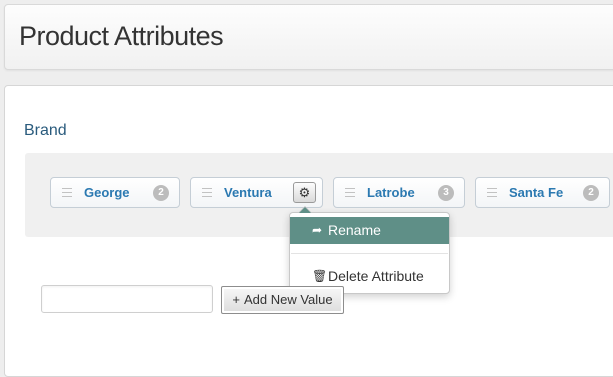 The image size is (613, 377). What do you see at coordinates (248, 192) in the screenshot?
I see `value-label: Ventura` at bounding box center [248, 192].